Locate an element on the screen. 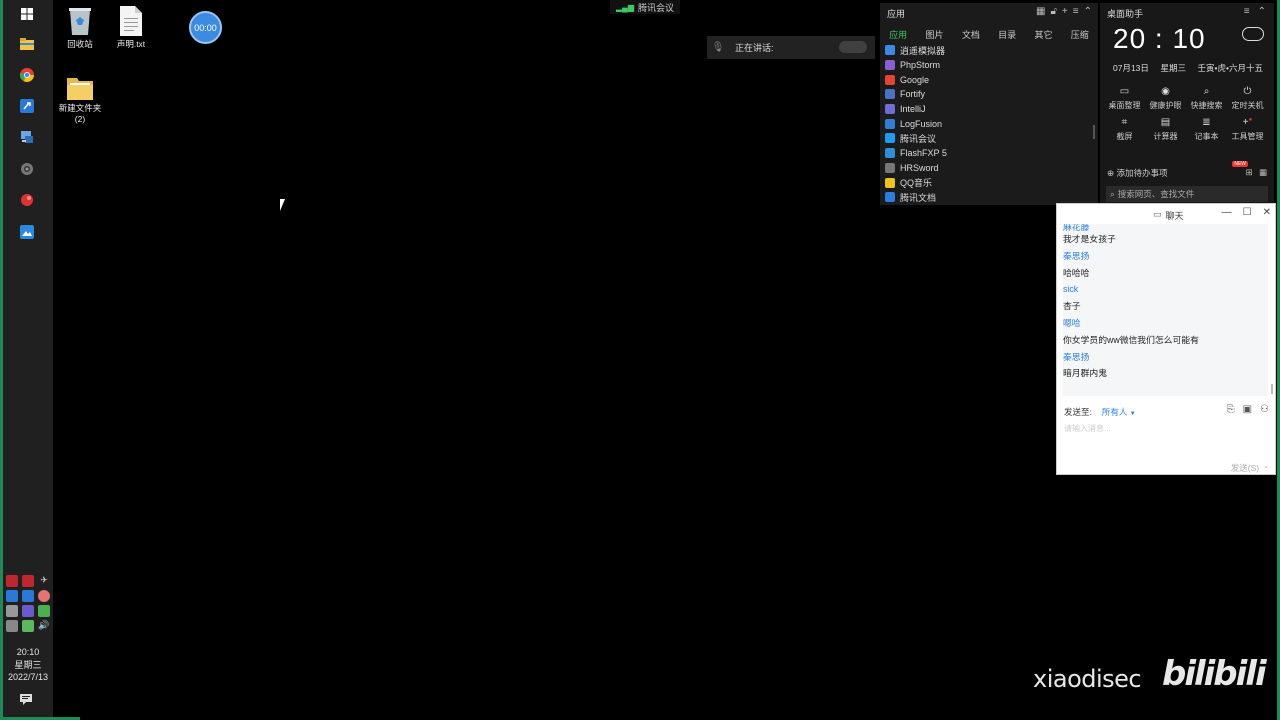  tool-label: 计算器 is located at coordinates (1165, 136).